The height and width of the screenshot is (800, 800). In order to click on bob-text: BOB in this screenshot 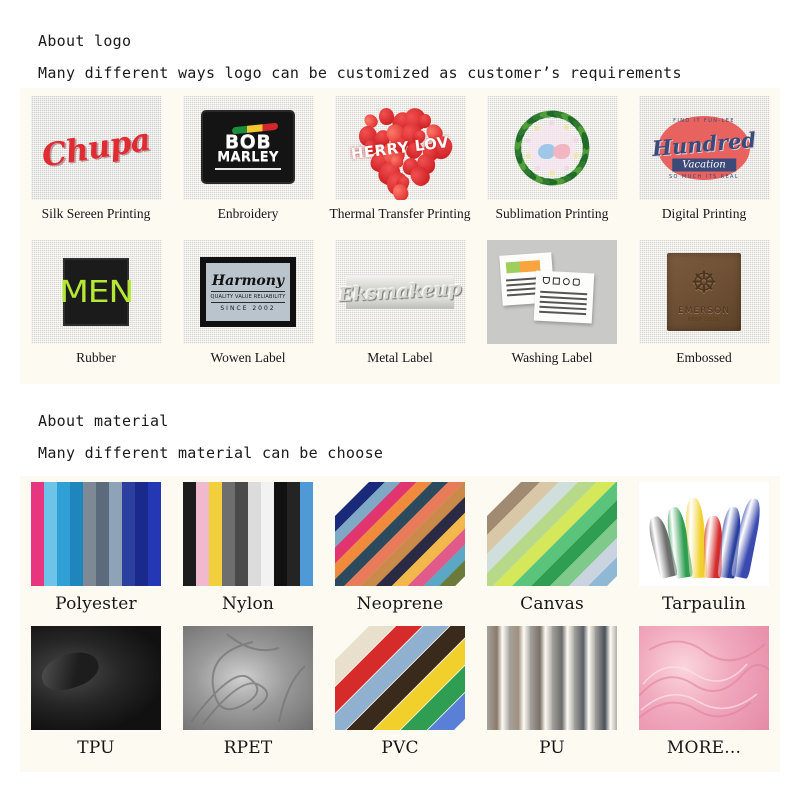, I will do `click(248, 141)`.